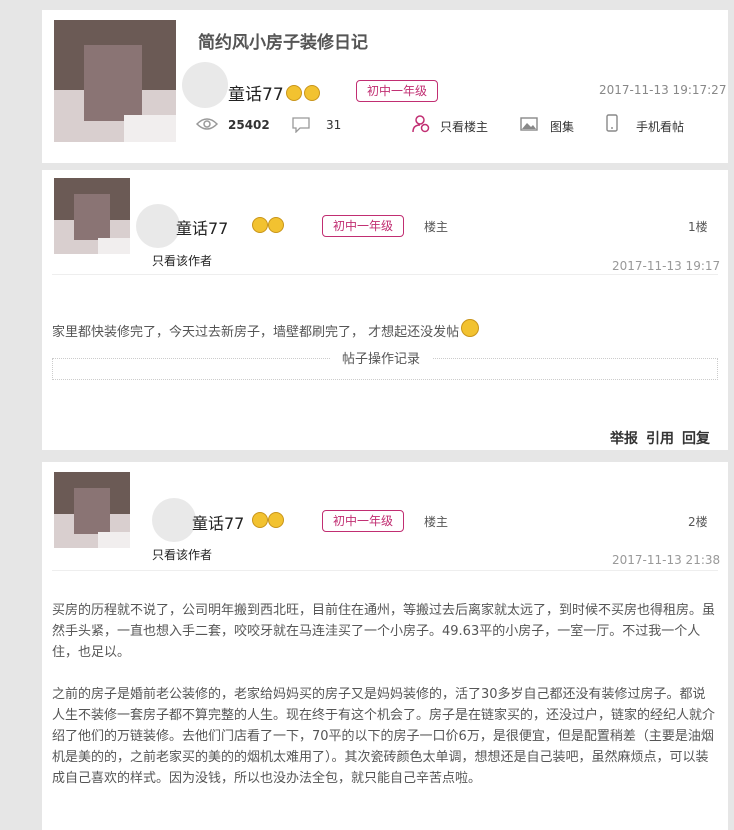 The width and height of the screenshot is (734, 830). Describe the element at coordinates (666, 560) in the screenshot. I see `post-time: 2017-11-13 21:38` at that location.